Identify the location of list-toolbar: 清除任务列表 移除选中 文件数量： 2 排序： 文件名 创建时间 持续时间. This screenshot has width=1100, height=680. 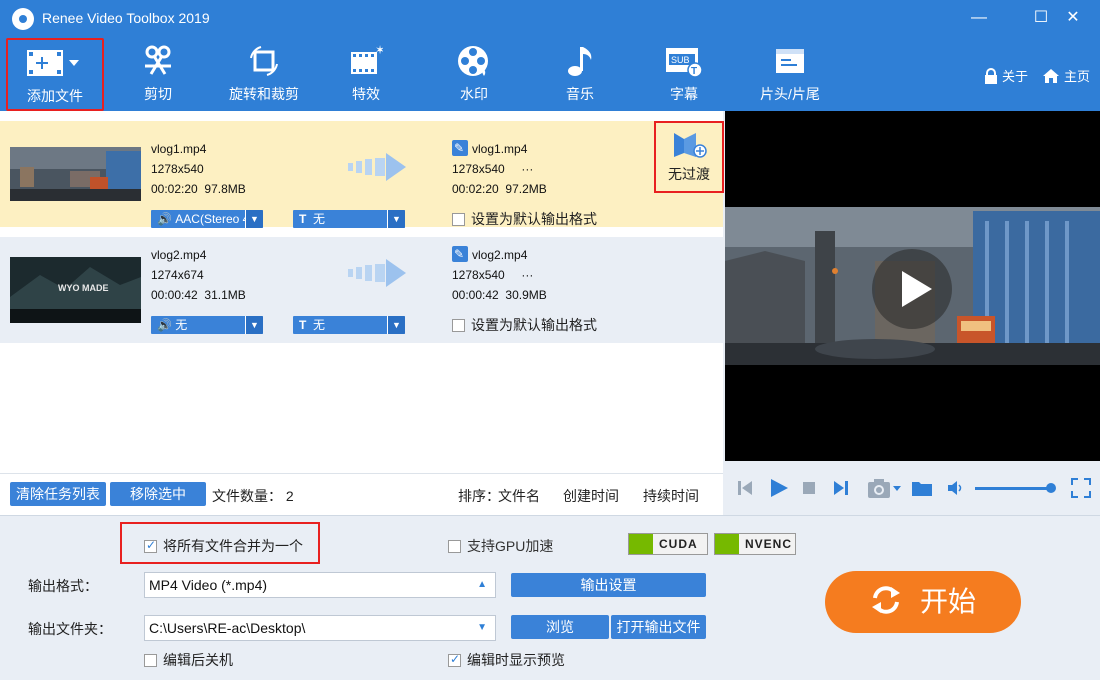
(361, 494).